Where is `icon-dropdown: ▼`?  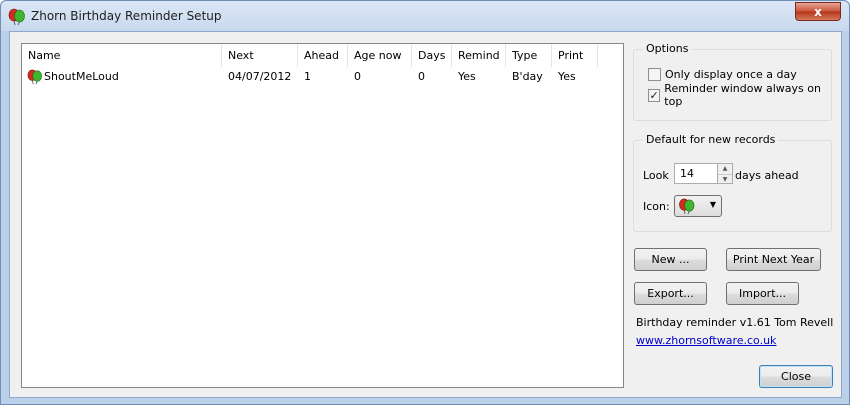 icon-dropdown: ▼ is located at coordinates (698, 206).